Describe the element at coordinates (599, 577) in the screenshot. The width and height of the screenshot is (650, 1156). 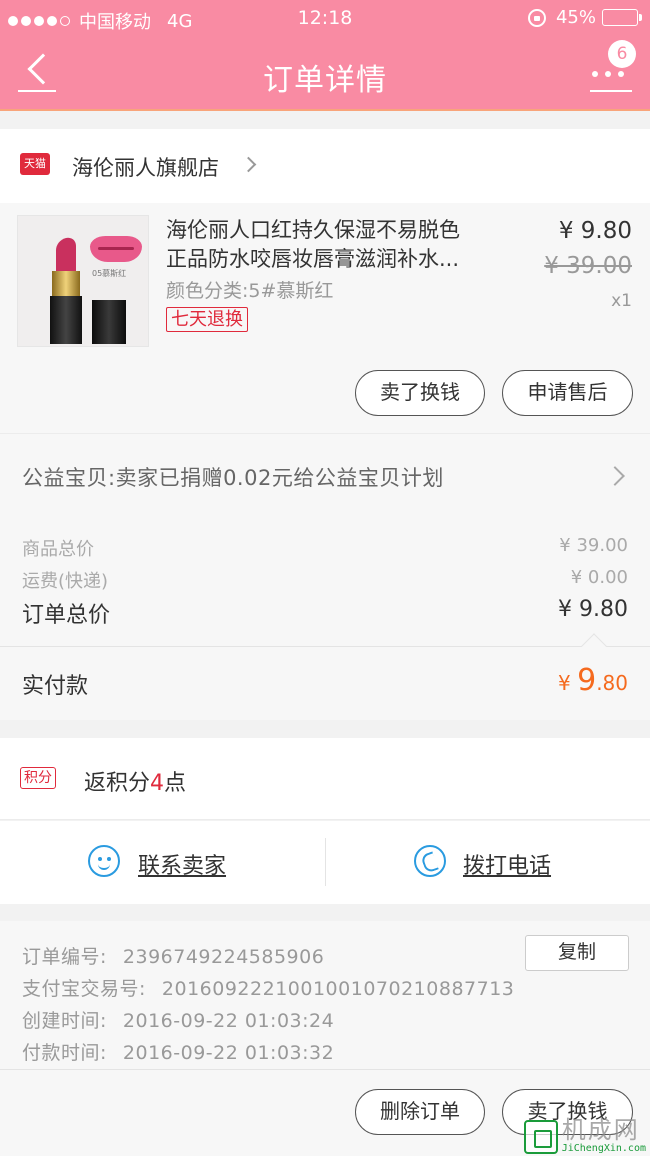
I see `shipping-value: ¥ 0.00` at that location.